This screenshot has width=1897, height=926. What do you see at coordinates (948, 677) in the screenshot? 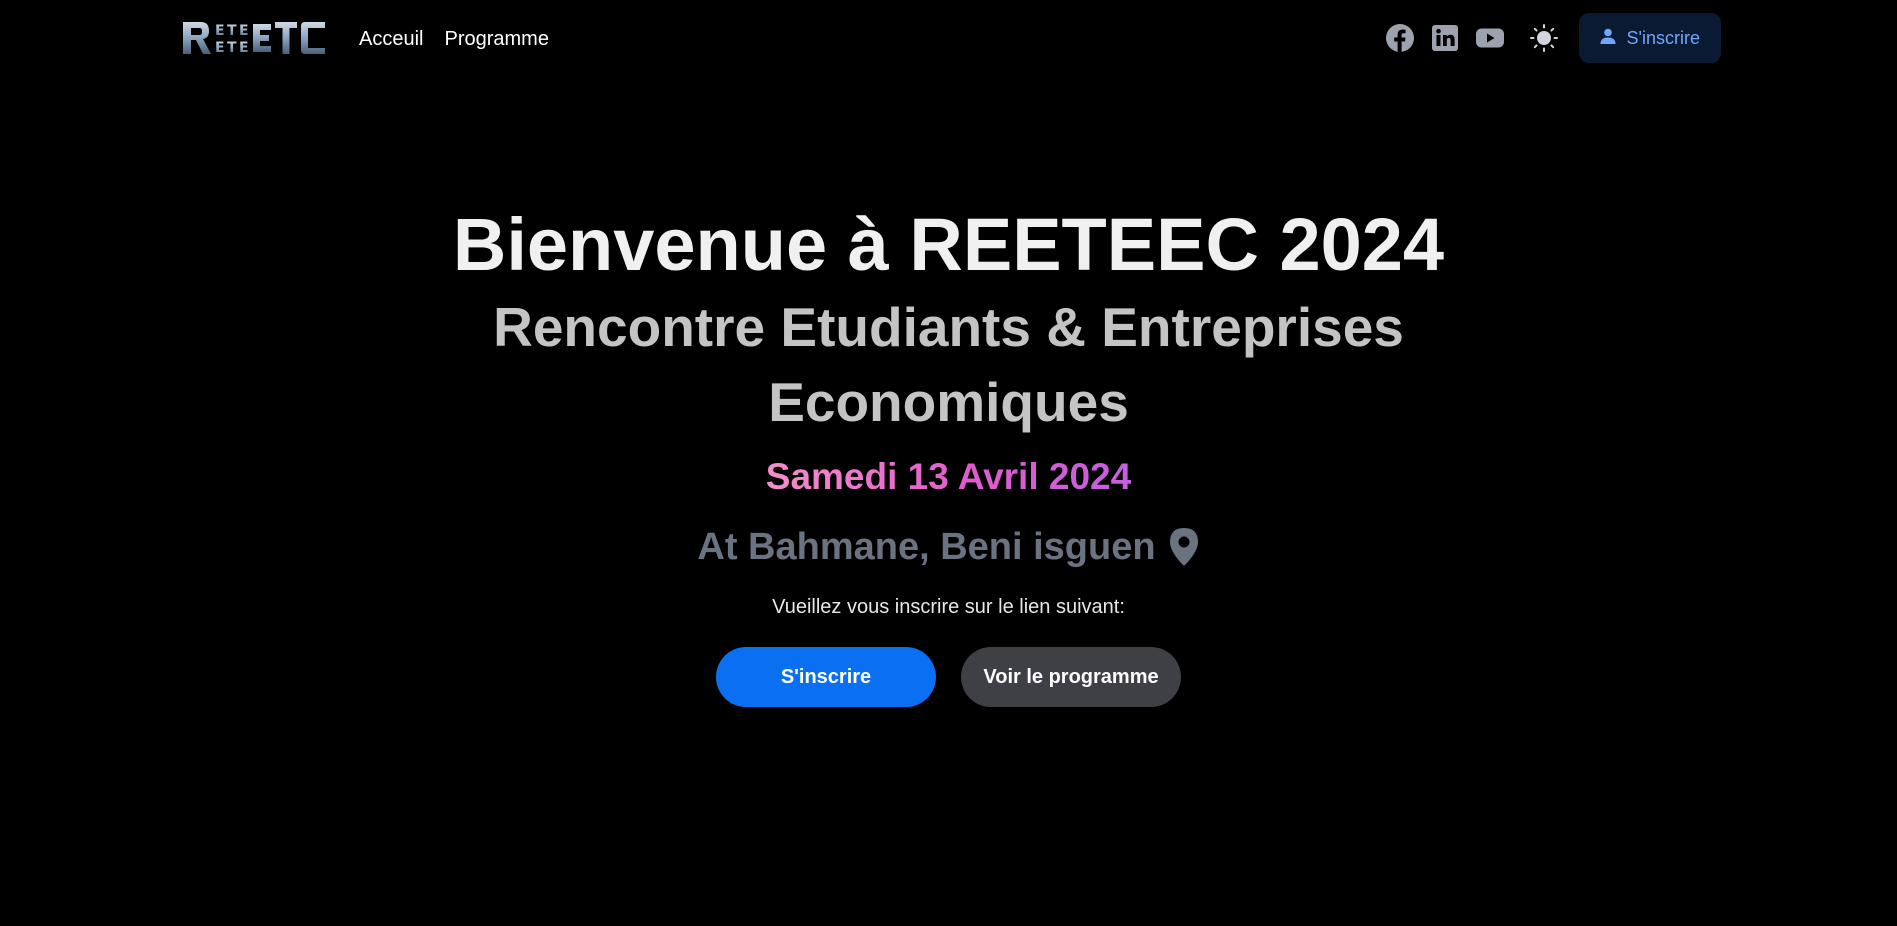
I see `hero-buttons: S'inscrire Voir le programme` at bounding box center [948, 677].